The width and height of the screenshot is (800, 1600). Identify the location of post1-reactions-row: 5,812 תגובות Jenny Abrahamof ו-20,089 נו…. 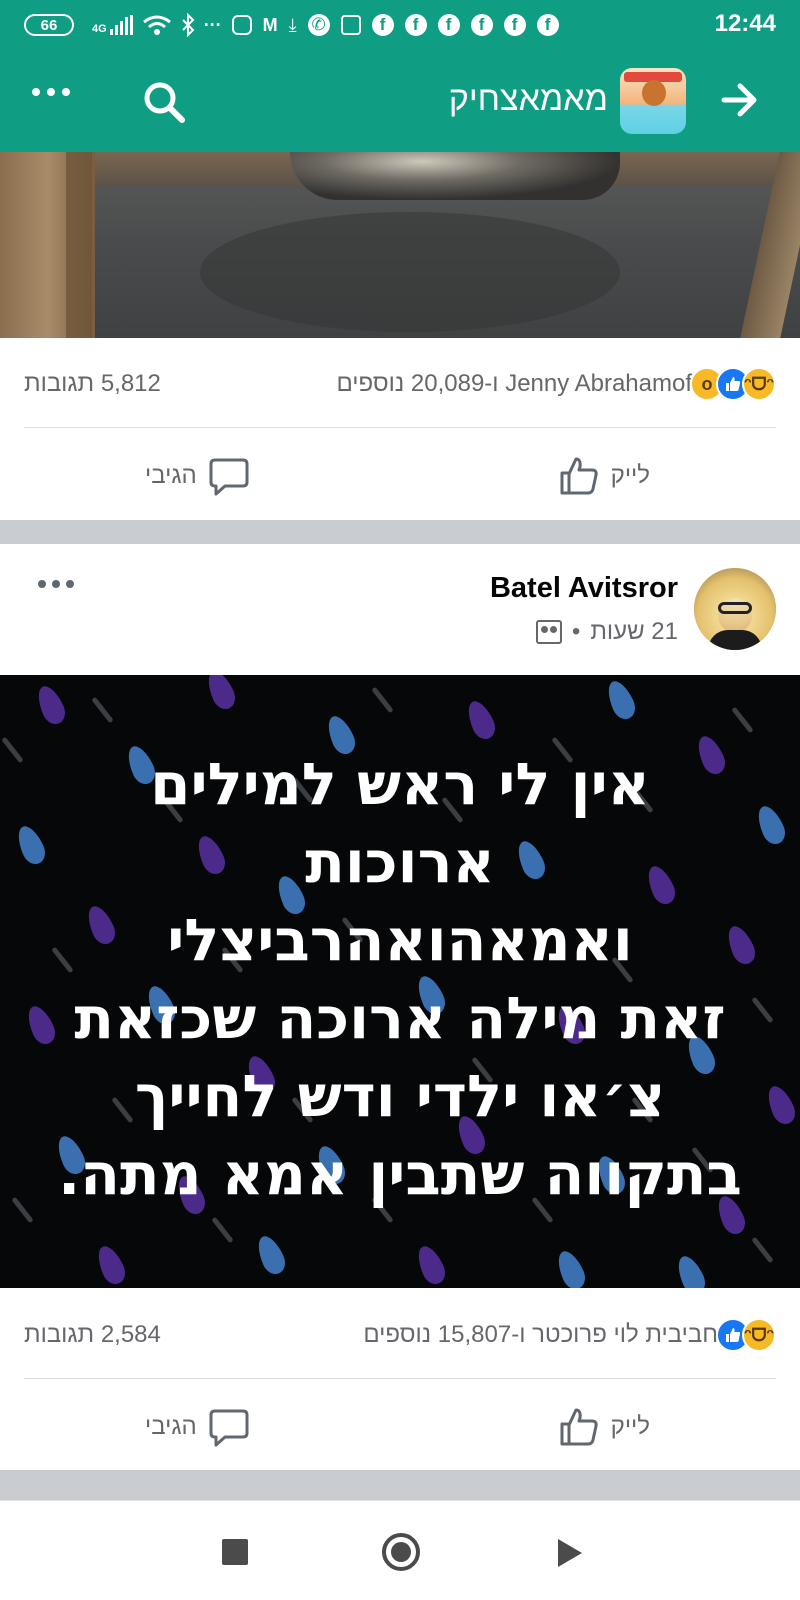
(400, 384).